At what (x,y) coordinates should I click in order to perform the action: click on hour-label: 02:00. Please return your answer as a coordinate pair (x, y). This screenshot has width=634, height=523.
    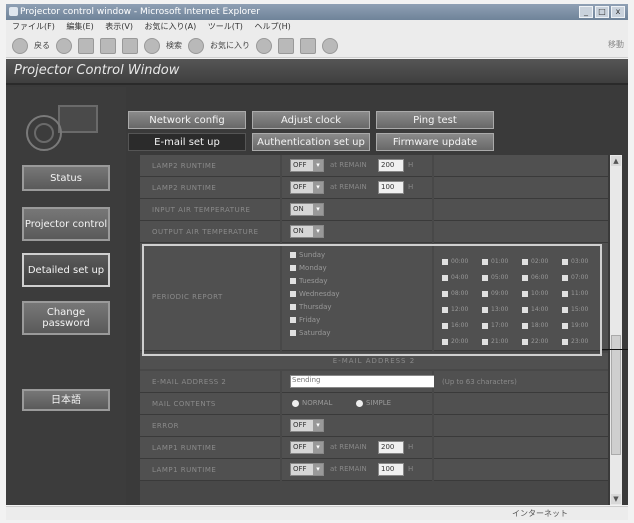
    Looking at the image, I should click on (540, 261).